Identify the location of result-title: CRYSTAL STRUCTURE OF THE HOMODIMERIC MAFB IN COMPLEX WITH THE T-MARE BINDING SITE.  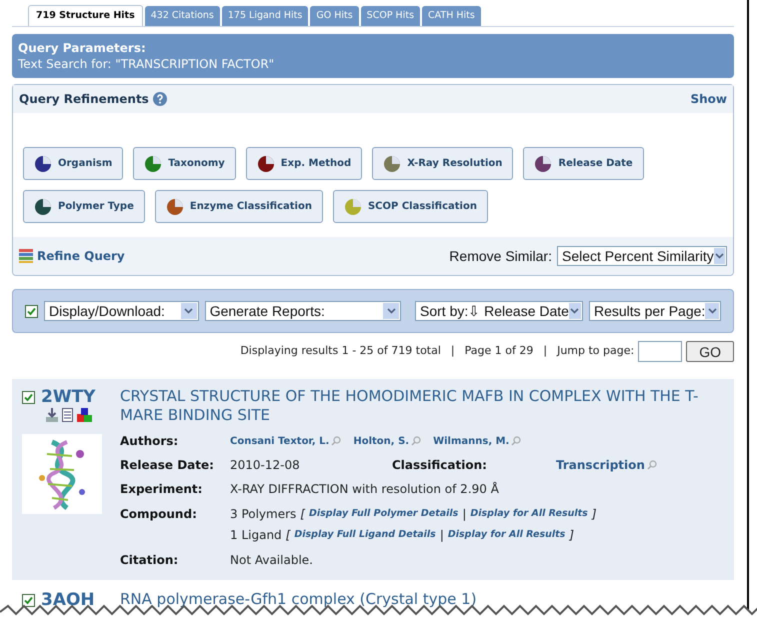
(424, 406).